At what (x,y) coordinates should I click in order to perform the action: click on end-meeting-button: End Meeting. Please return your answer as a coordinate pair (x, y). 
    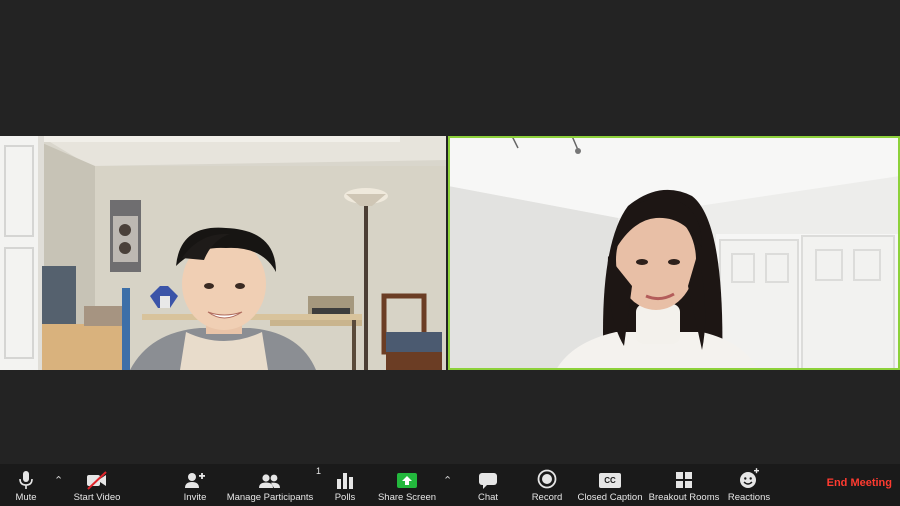
    Looking at the image, I should click on (859, 483).